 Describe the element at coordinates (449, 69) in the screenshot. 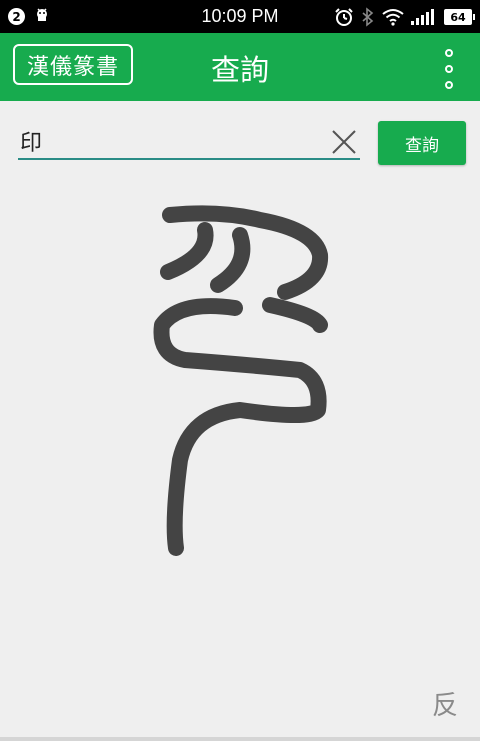

I see `overflow-menu-icon` at that location.